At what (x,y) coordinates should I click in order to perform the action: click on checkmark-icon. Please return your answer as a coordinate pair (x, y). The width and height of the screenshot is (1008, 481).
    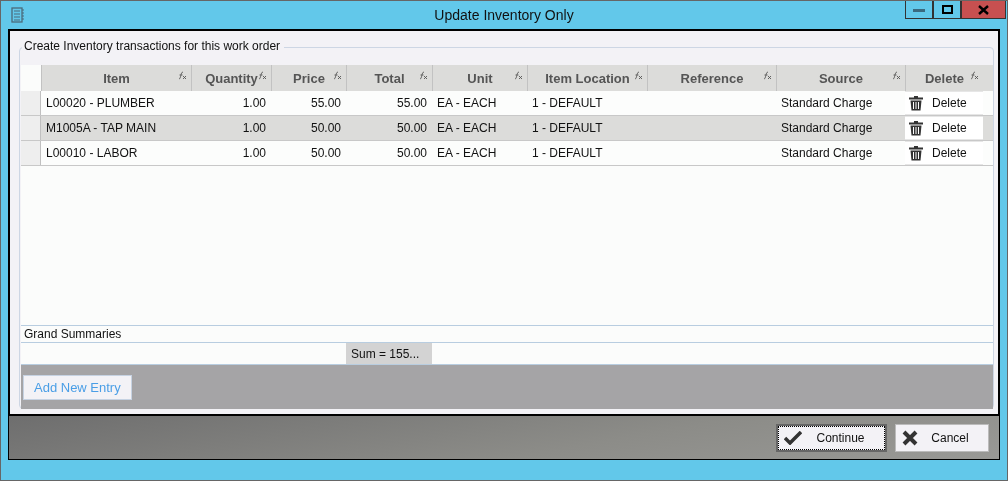
    Looking at the image, I should click on (793, 437).